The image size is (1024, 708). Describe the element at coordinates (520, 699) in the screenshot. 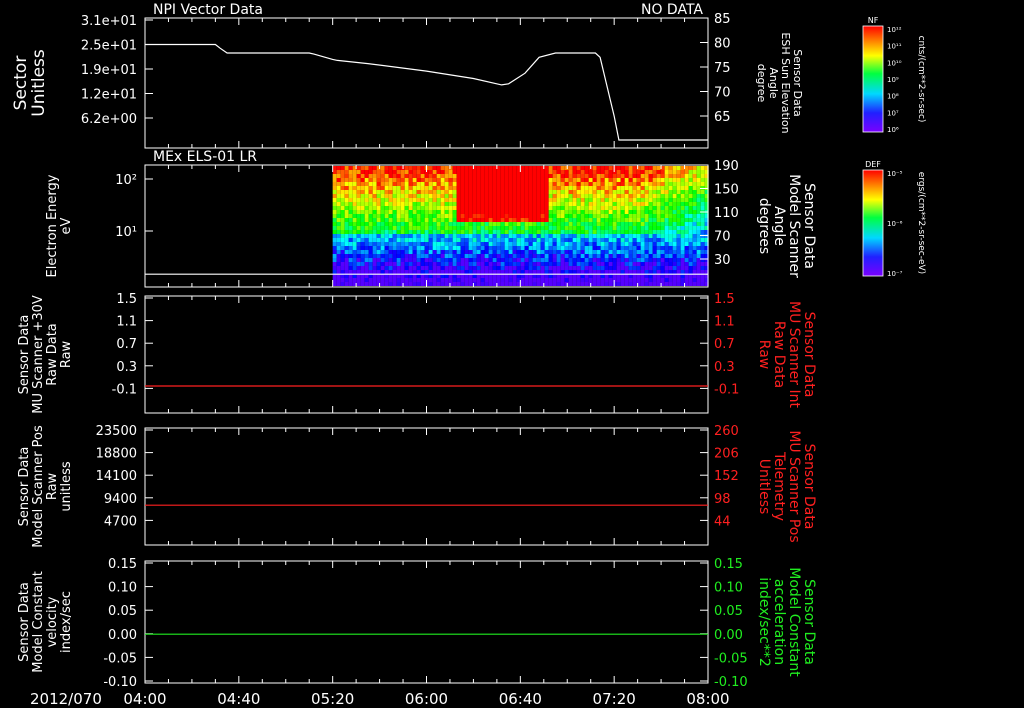

I see `time-tick-label: 06:40` at that location.